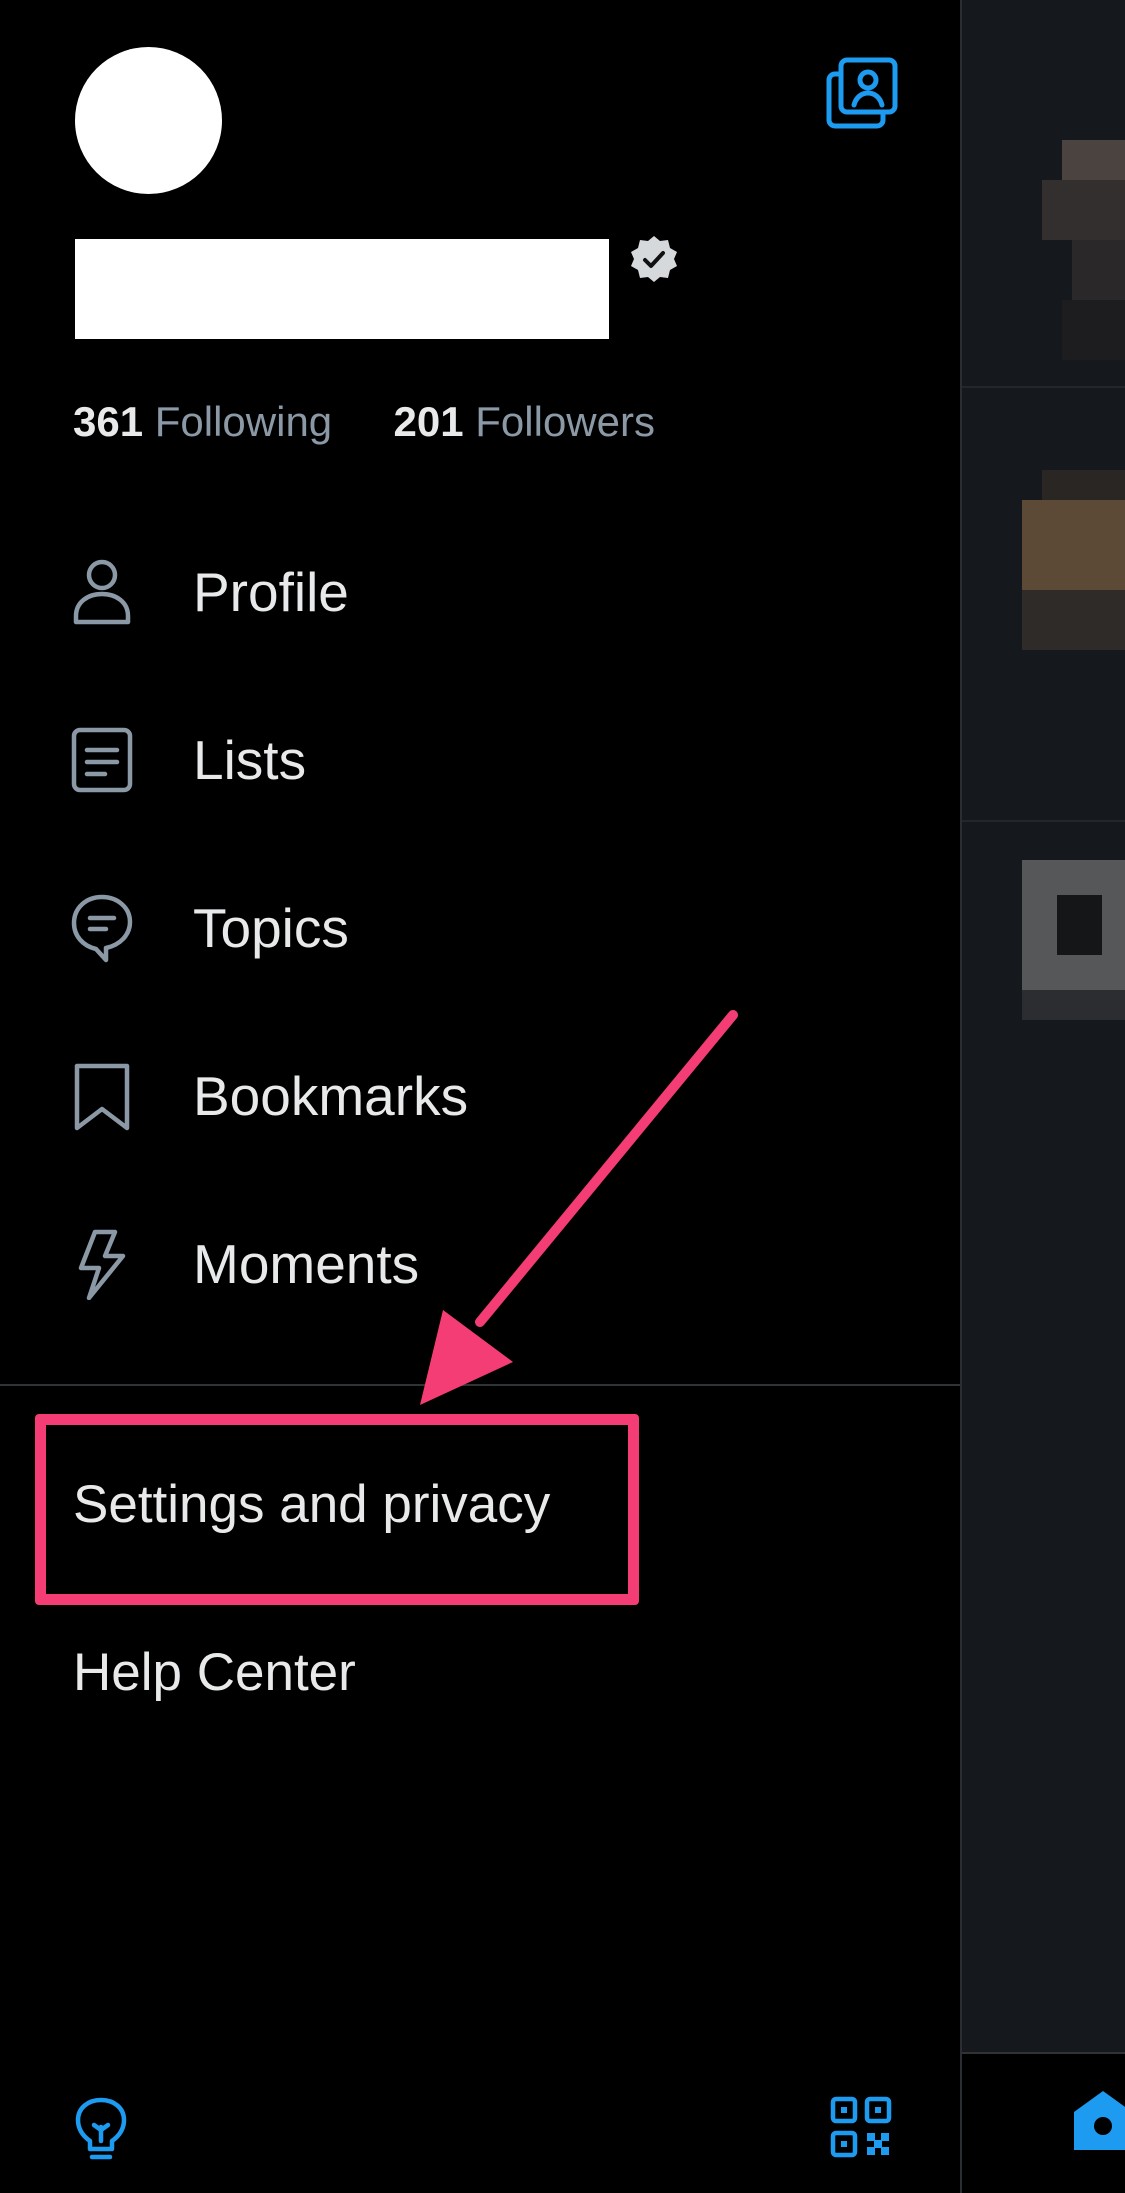  What do you see at coordinates (480, 928) in the screenshot?
I see `menu-item-topics: Topics` at bounding box center [480, 928].